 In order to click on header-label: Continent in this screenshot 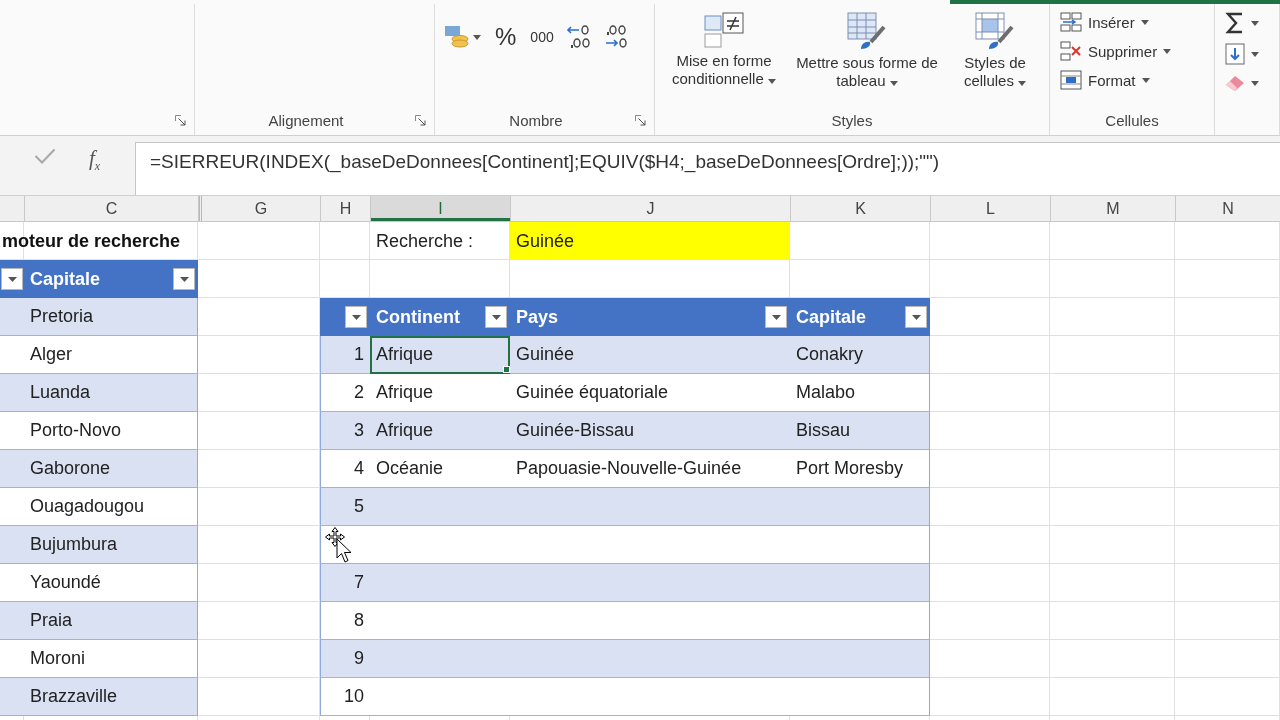, I will do `click(418, 317)`.